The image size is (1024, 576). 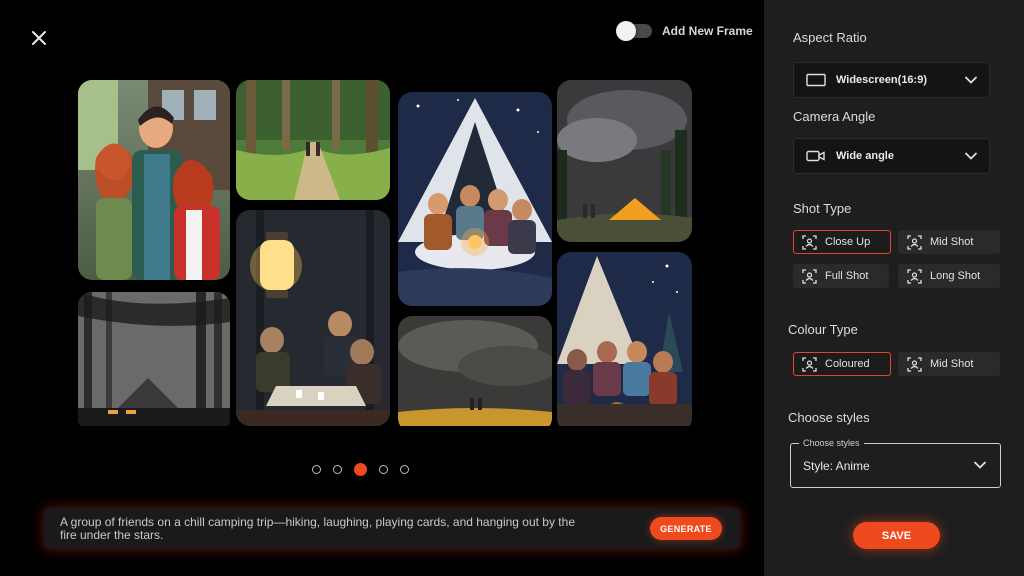 What do you see at coordinates (475, 371) in the screenshot?
I see `frame-cloudy-field` at bounding box center [475, 371].